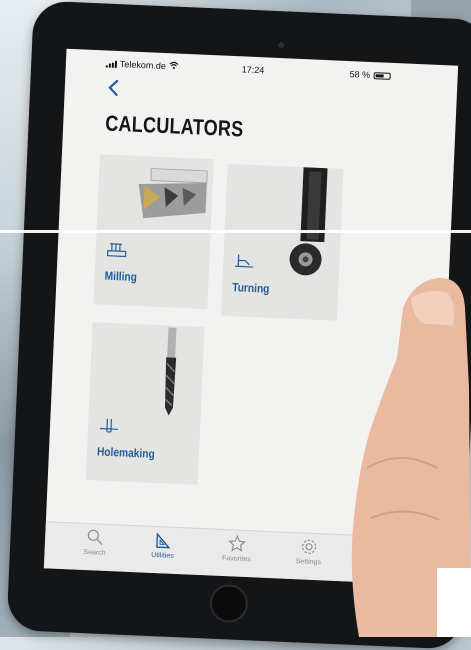 The width and height of the screenshot is (471, 650). I want to click on milling-cutter-image, so click(169, 195).